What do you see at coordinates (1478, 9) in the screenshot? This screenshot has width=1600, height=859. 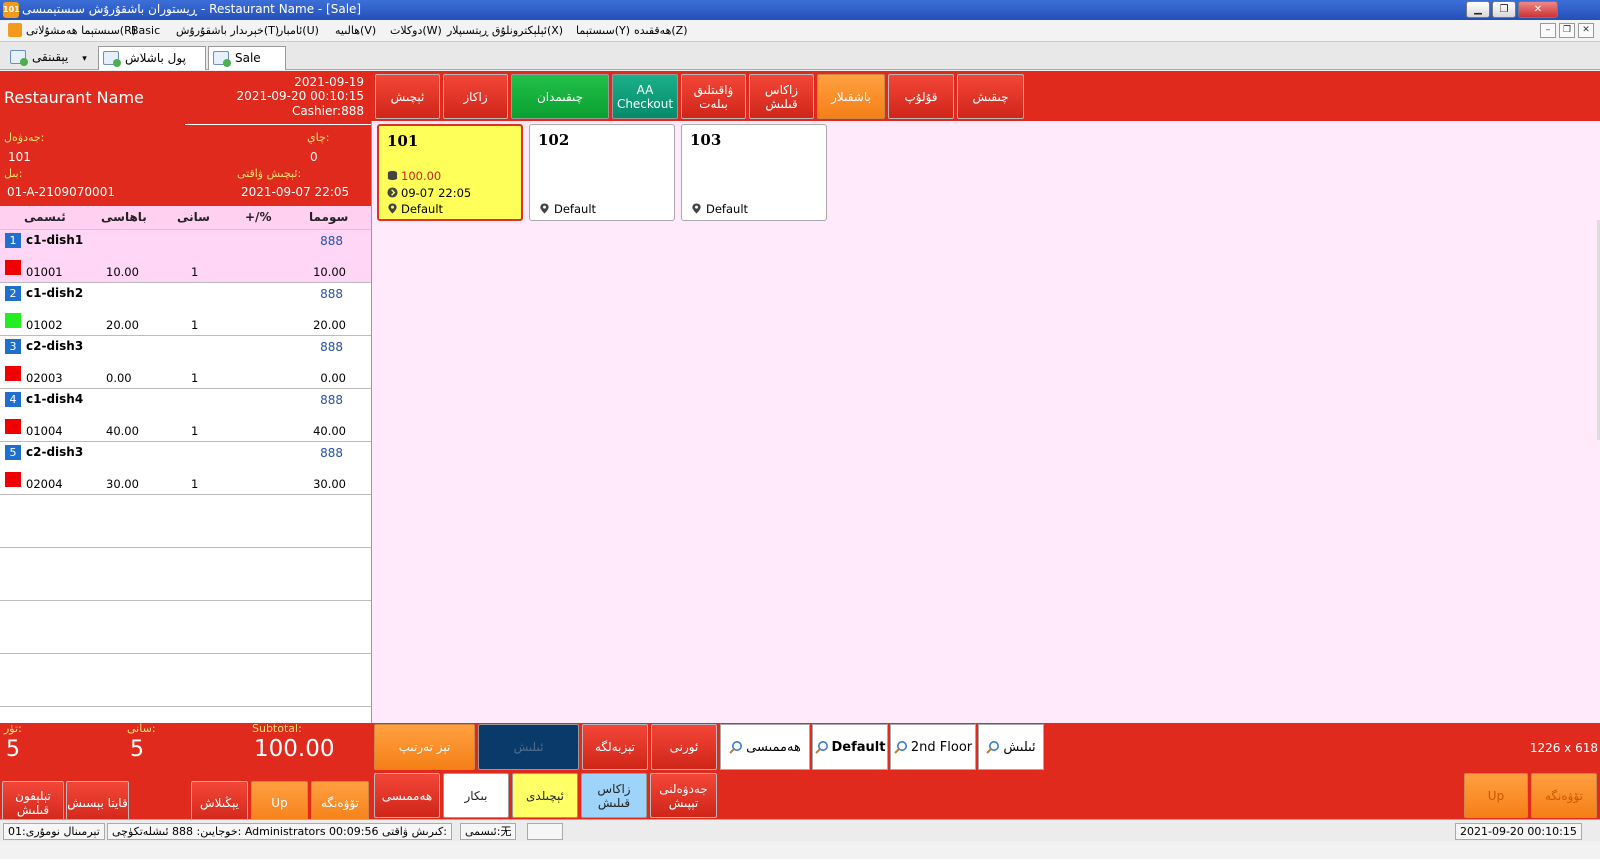 I see `minimize-button: ▁` at bounding box center [1478, 9].